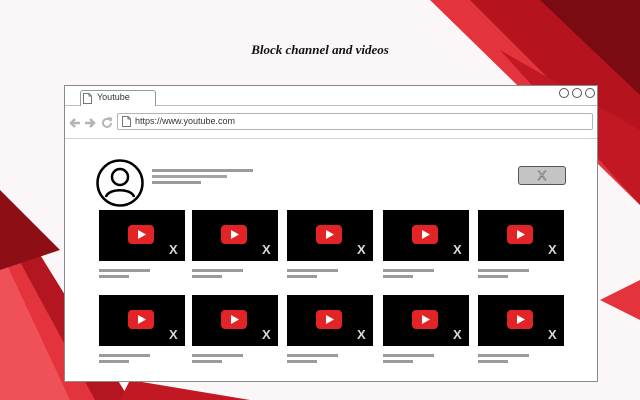  I want to click on browser-tab: Youtube, so click(118, 98).